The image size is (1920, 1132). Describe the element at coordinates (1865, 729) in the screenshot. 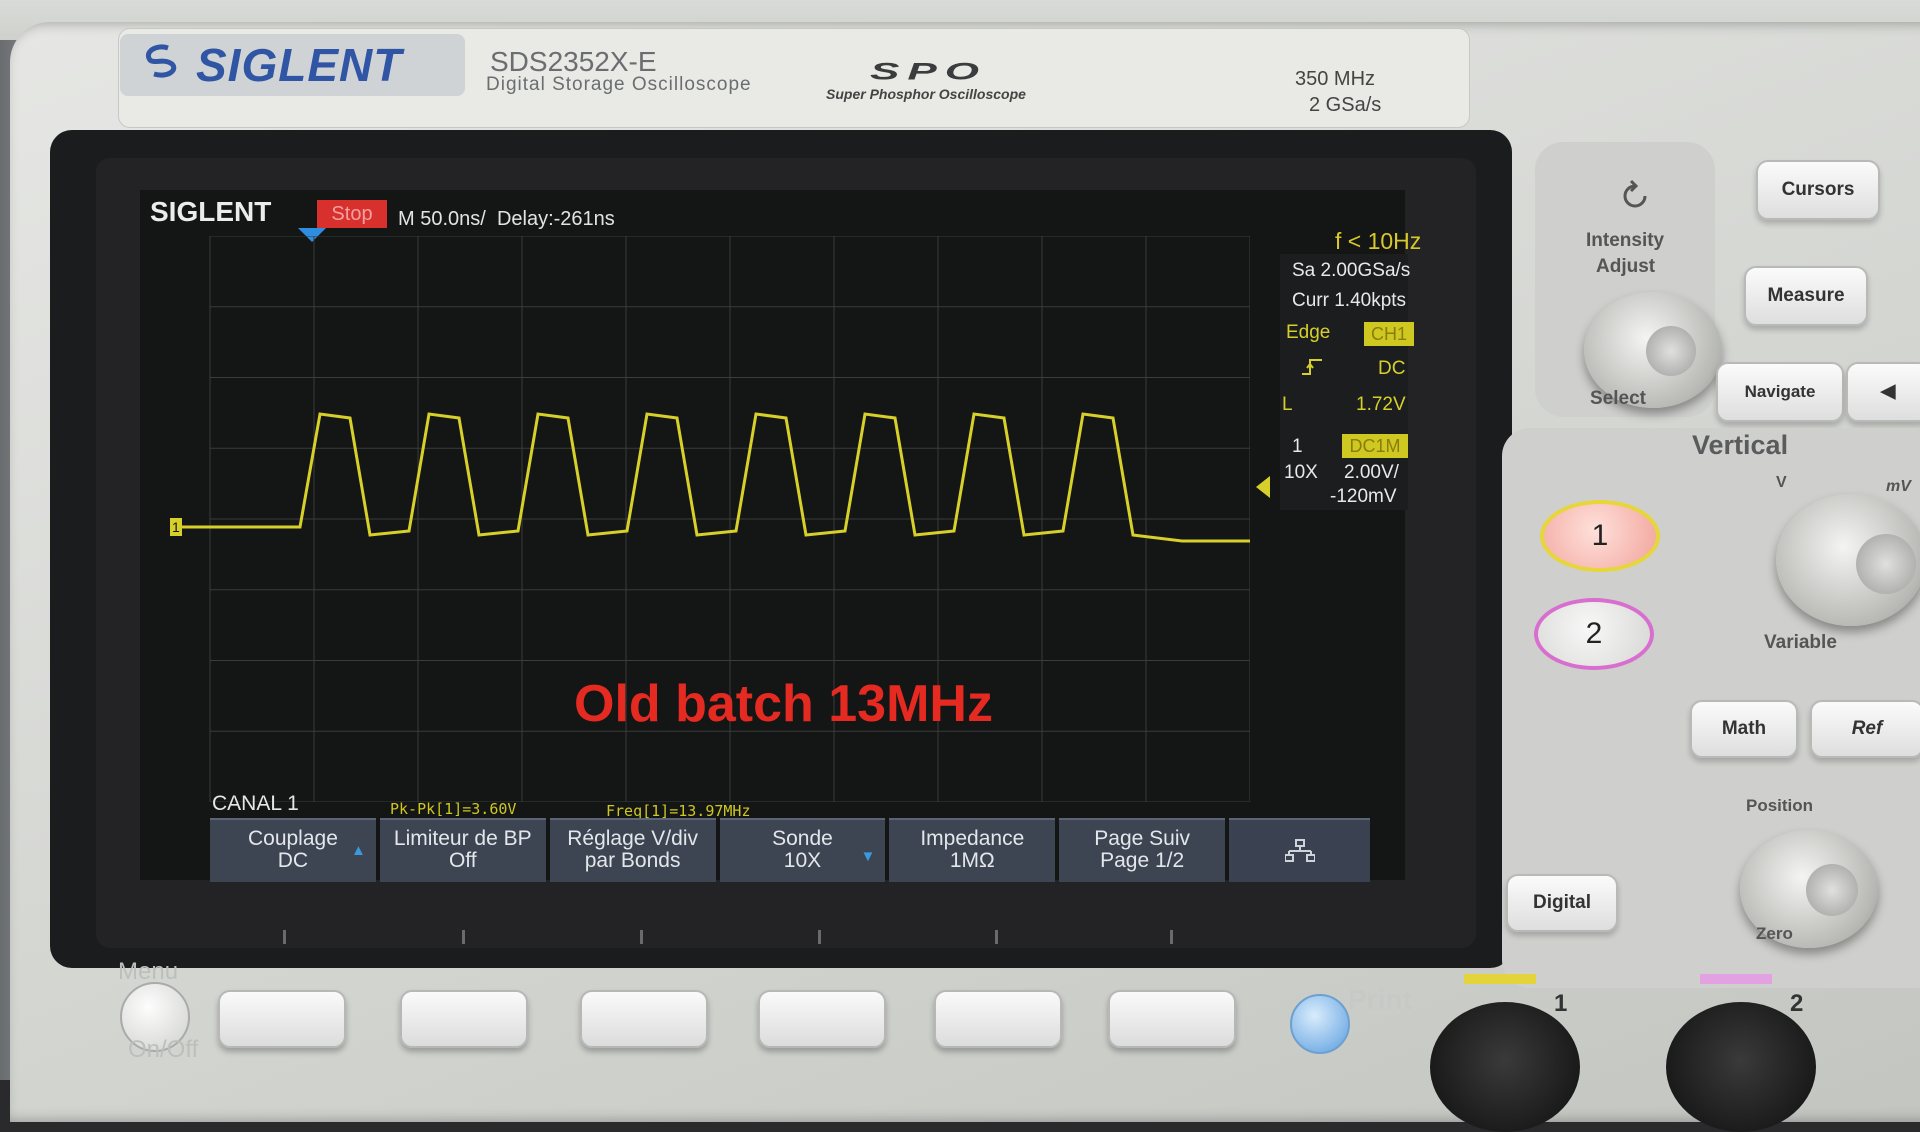

I see `ref-button: Ref` at that location.